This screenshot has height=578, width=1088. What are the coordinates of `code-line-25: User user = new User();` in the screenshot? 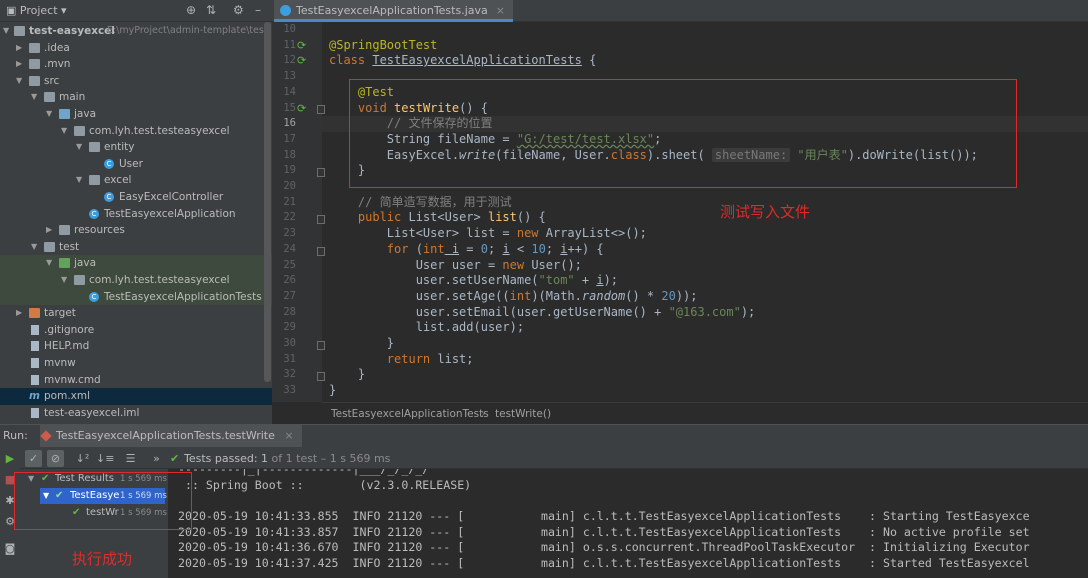 It's located at (498, 264).